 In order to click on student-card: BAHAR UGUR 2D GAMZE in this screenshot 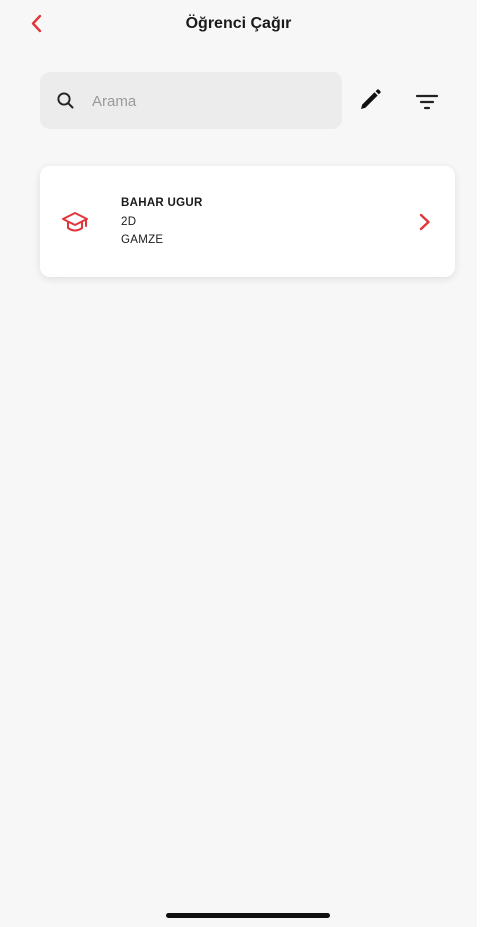, I will do `click(247, 221)`.